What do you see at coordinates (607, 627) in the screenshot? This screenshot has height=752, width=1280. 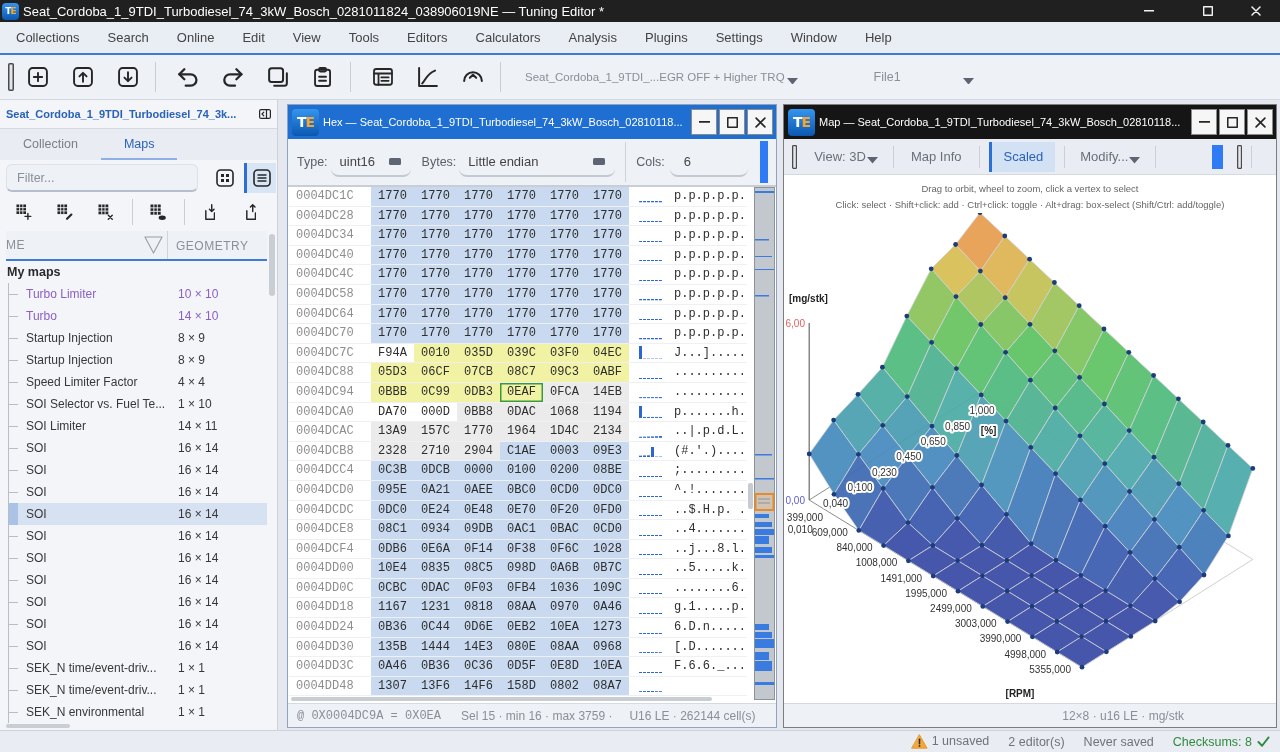 I see `hex-cell: 1273` at bounding box center [607, 627].